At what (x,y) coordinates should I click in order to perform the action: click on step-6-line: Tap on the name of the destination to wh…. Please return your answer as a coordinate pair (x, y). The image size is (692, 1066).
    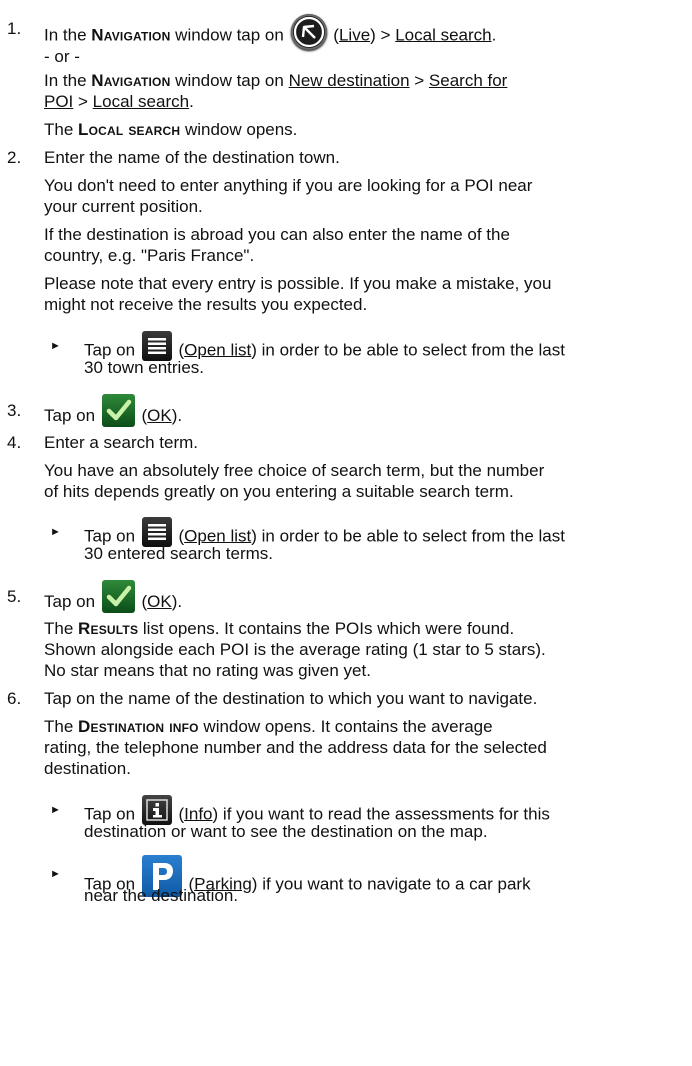
    Looking at the image, I should click on (291, 698).